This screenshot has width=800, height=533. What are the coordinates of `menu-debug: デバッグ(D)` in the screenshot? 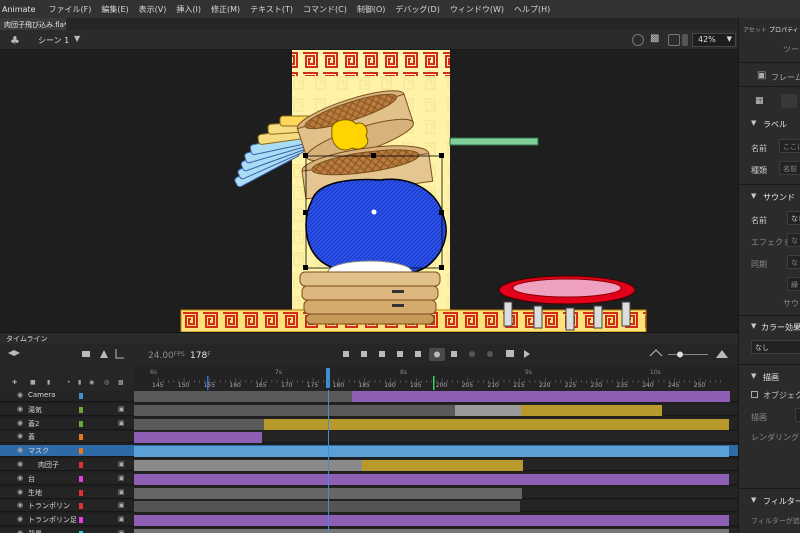 It's located at (417, 9).